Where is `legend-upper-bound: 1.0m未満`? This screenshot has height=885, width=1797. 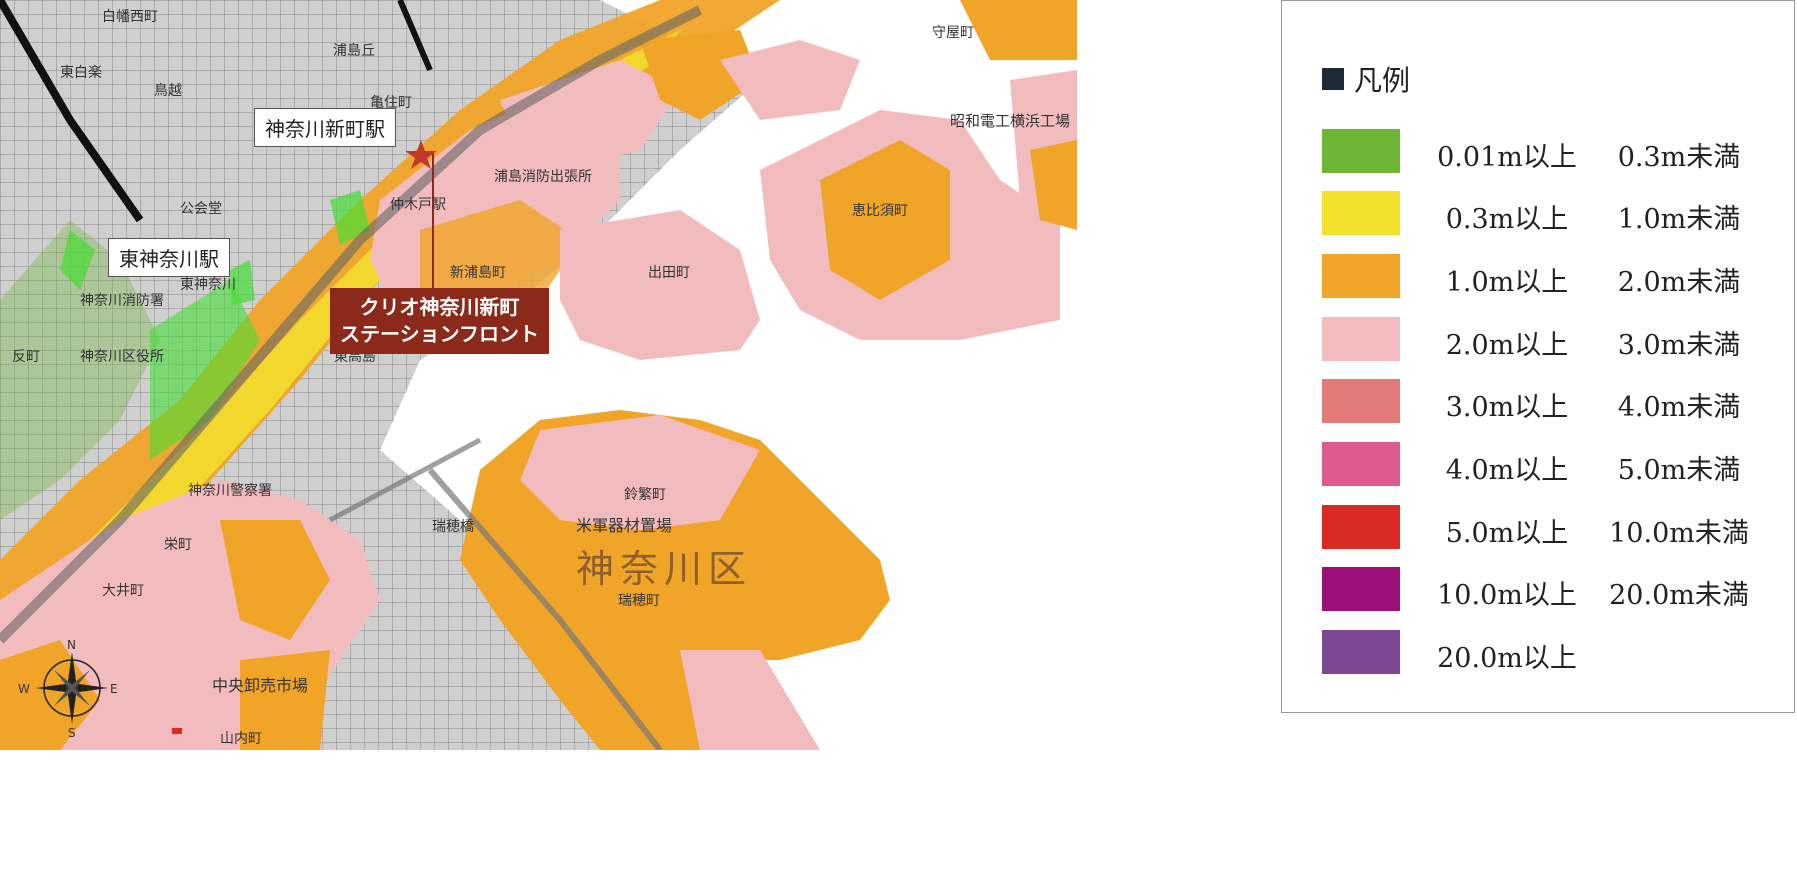
legend-upper-bound: 1.0m未満 is located at coordinates (1679, 219).